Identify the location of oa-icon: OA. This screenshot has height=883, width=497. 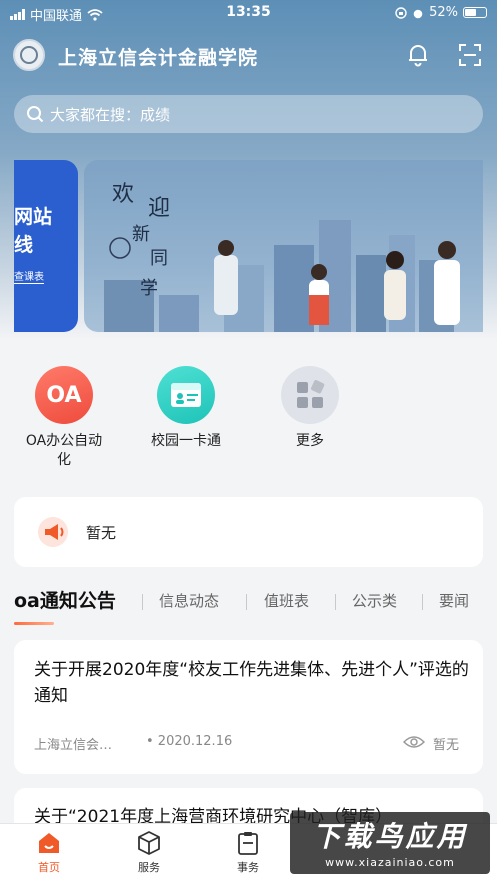
(64, 395).